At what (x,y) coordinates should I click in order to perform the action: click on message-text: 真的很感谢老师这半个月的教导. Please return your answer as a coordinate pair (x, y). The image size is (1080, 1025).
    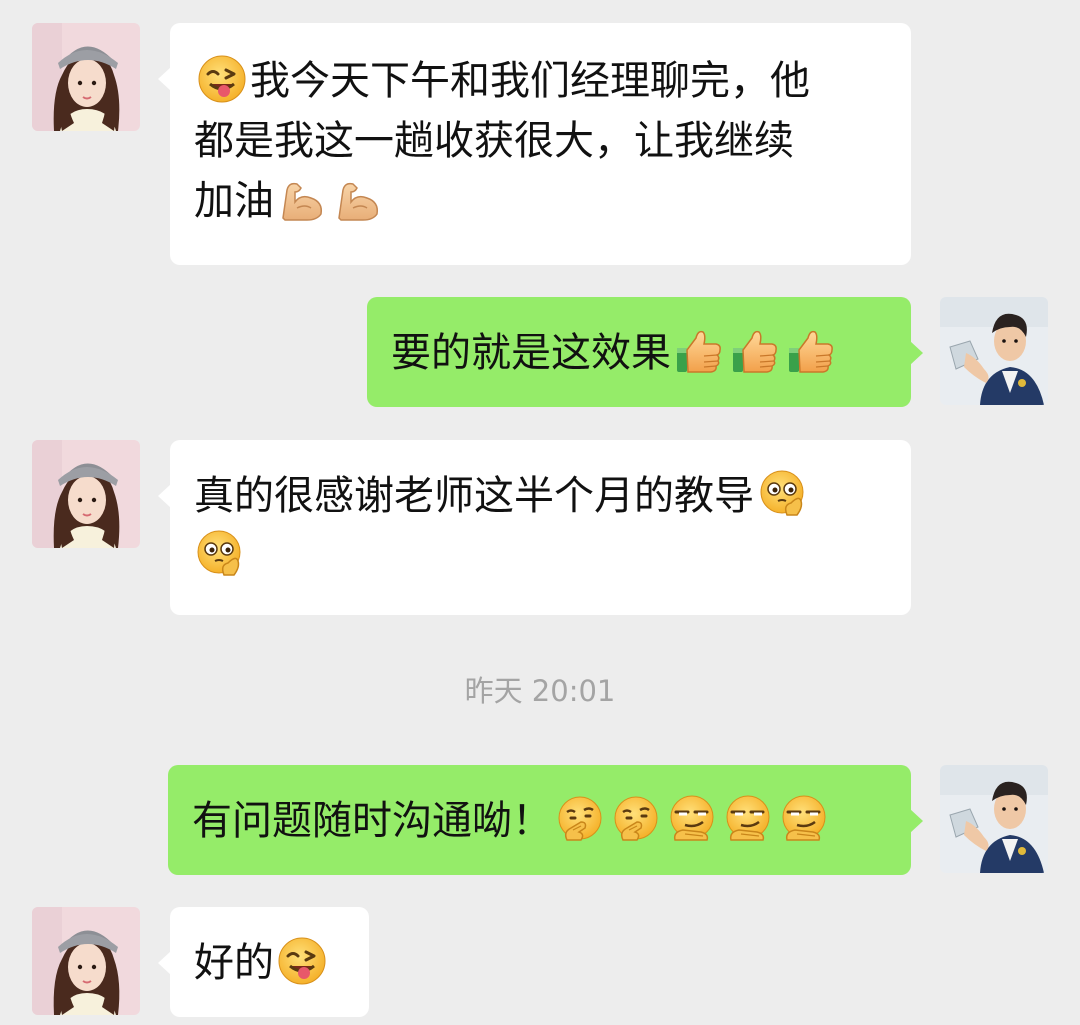
    Looking at the image, I should click on (474, 496).